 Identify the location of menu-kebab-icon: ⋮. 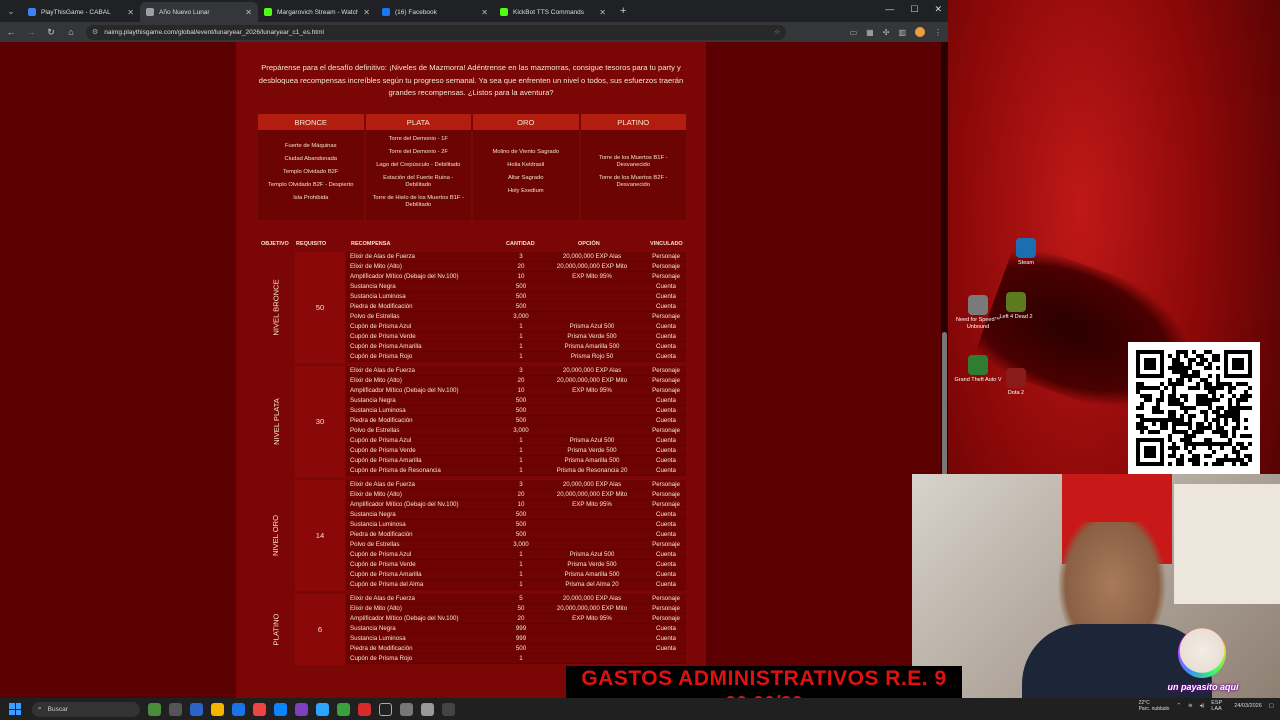
(938, 32).